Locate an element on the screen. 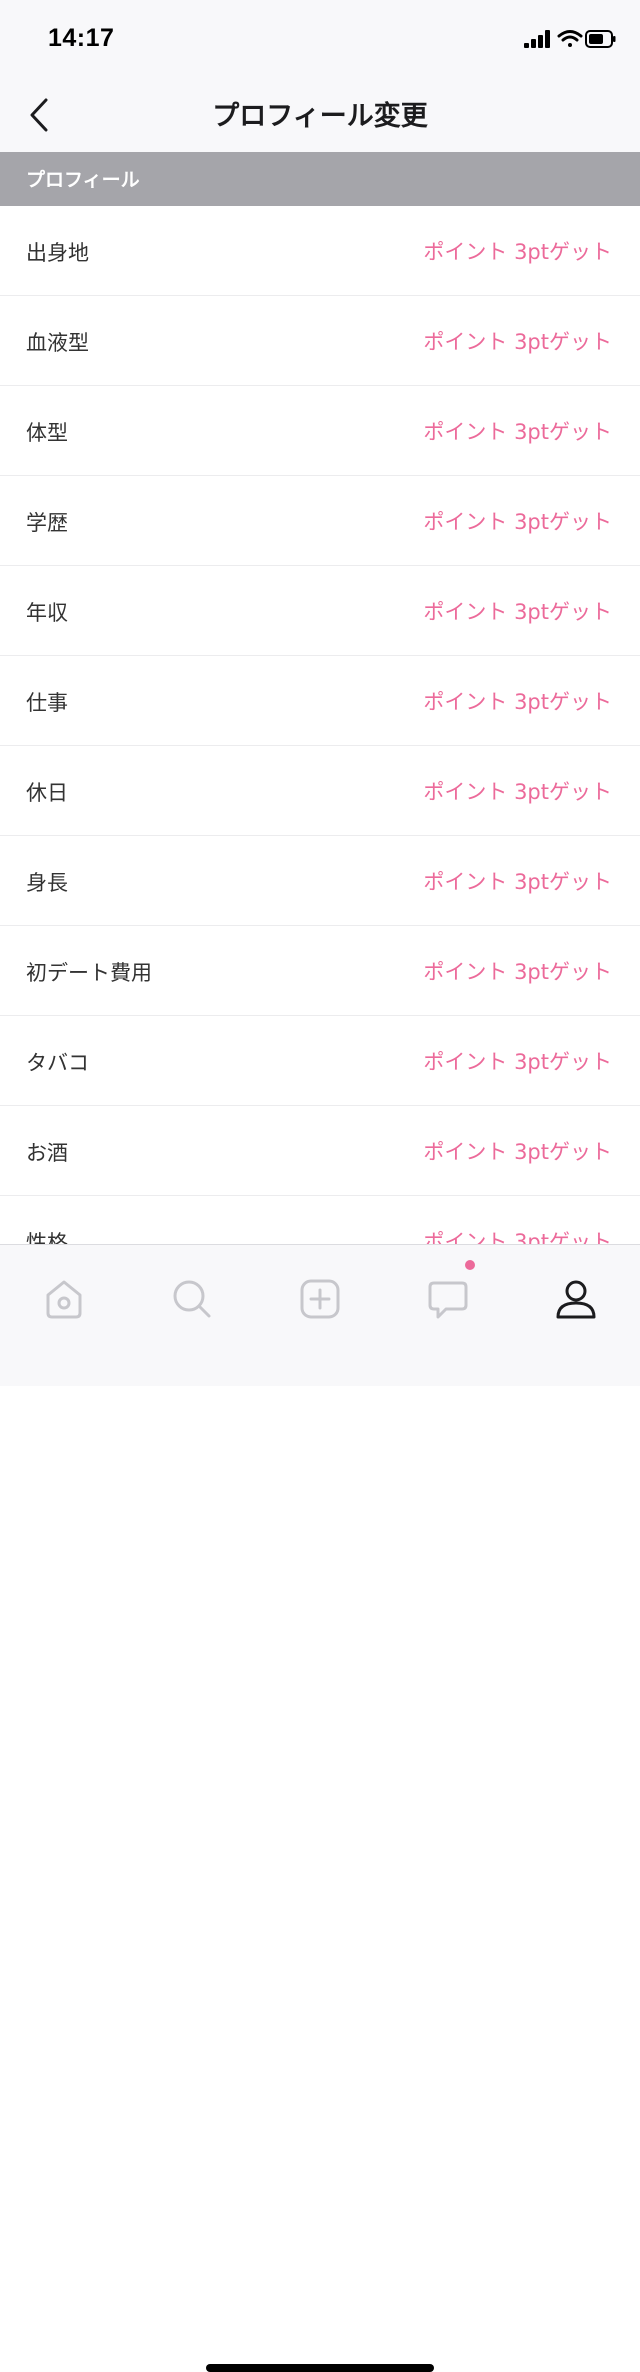 The height and width of the screenshot is (2372, 640). tab-search is located at coordinates (192, 1299).